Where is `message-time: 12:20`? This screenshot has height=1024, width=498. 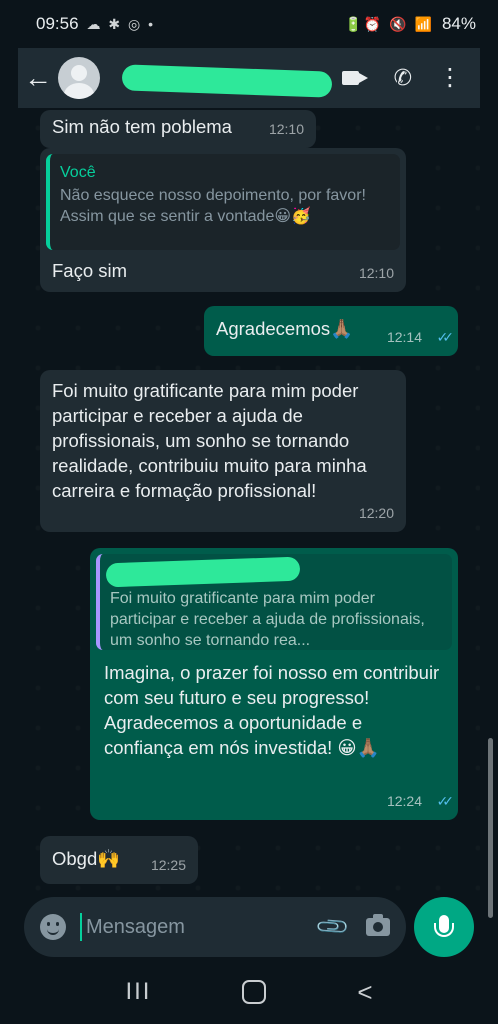
message-time: 12:20 is located at coordinates (376, 513).